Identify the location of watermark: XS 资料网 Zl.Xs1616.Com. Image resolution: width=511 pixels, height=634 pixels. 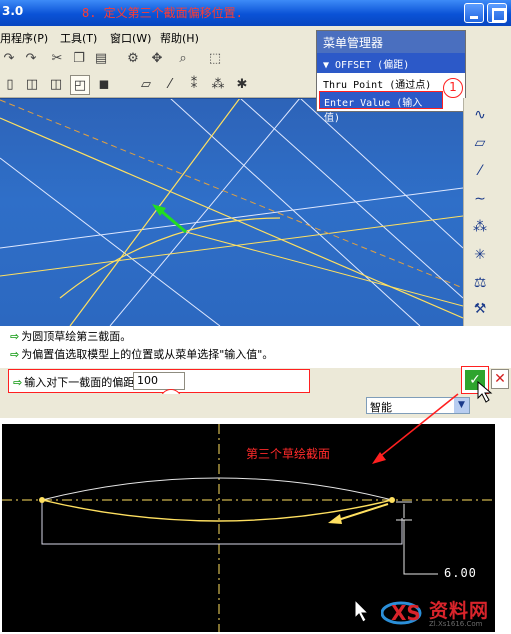
(444, 613).